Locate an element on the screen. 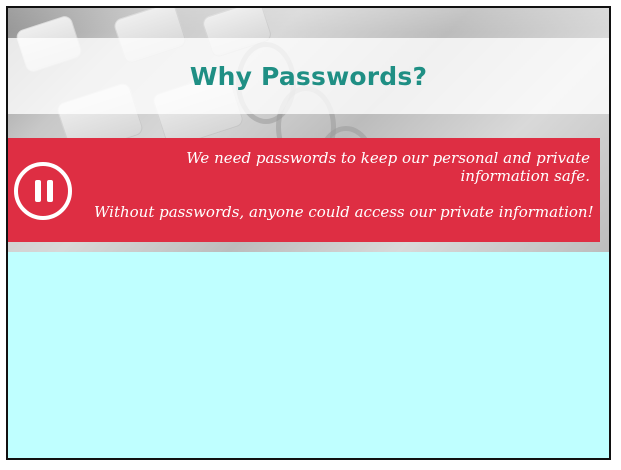 The image size is (621, 470). page-title: Why Passwords? is located at coordinates (308, 76).